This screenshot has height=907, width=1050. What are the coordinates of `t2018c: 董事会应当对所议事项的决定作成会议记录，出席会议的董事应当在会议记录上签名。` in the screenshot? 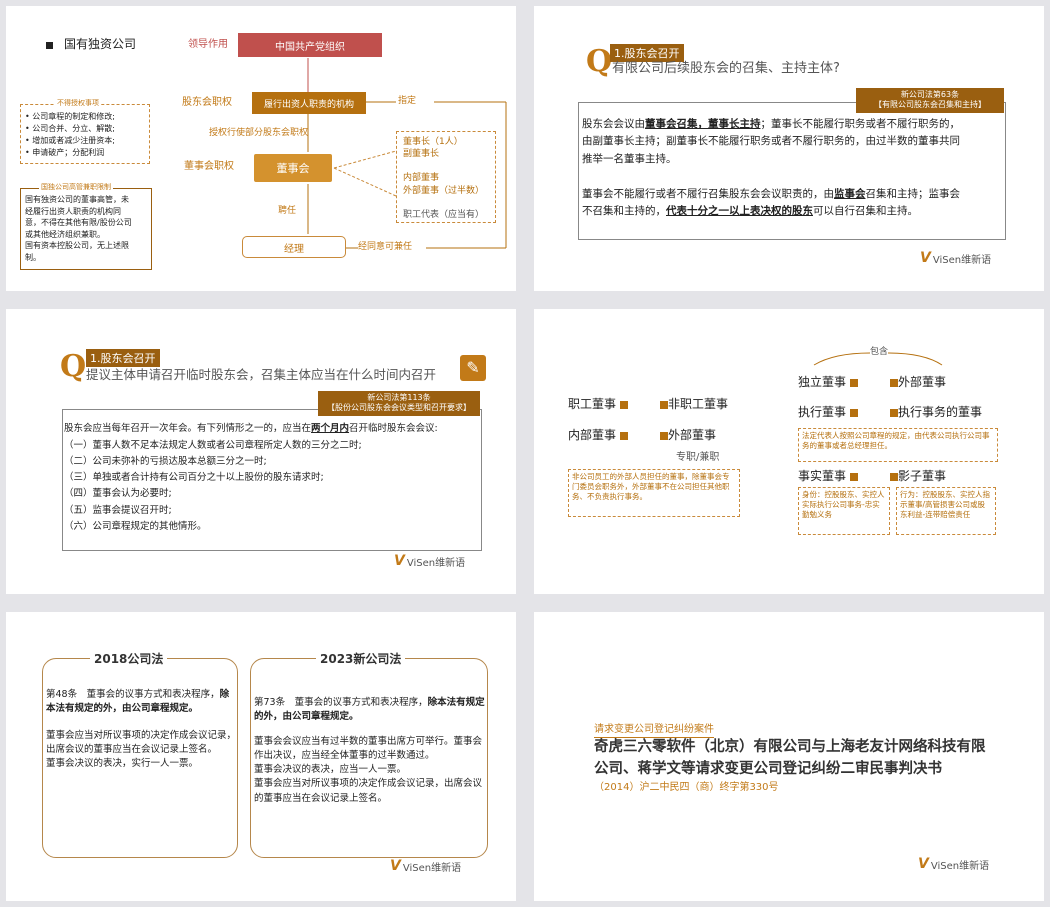 It's located at (141, 742).